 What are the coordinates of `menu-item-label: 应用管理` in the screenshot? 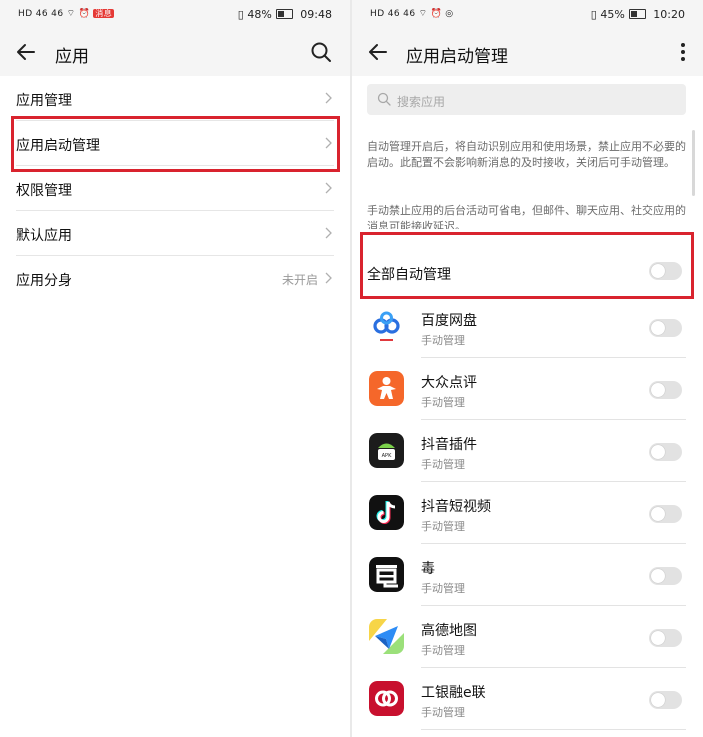 It's located at (44, 101).